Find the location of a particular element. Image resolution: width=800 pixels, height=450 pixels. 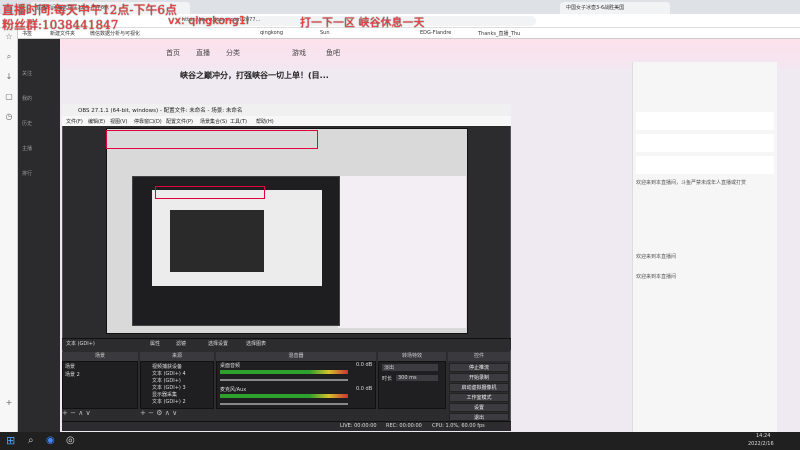

source-item: 文本 (GDI+) 3 is located at coordinates (169, 387).